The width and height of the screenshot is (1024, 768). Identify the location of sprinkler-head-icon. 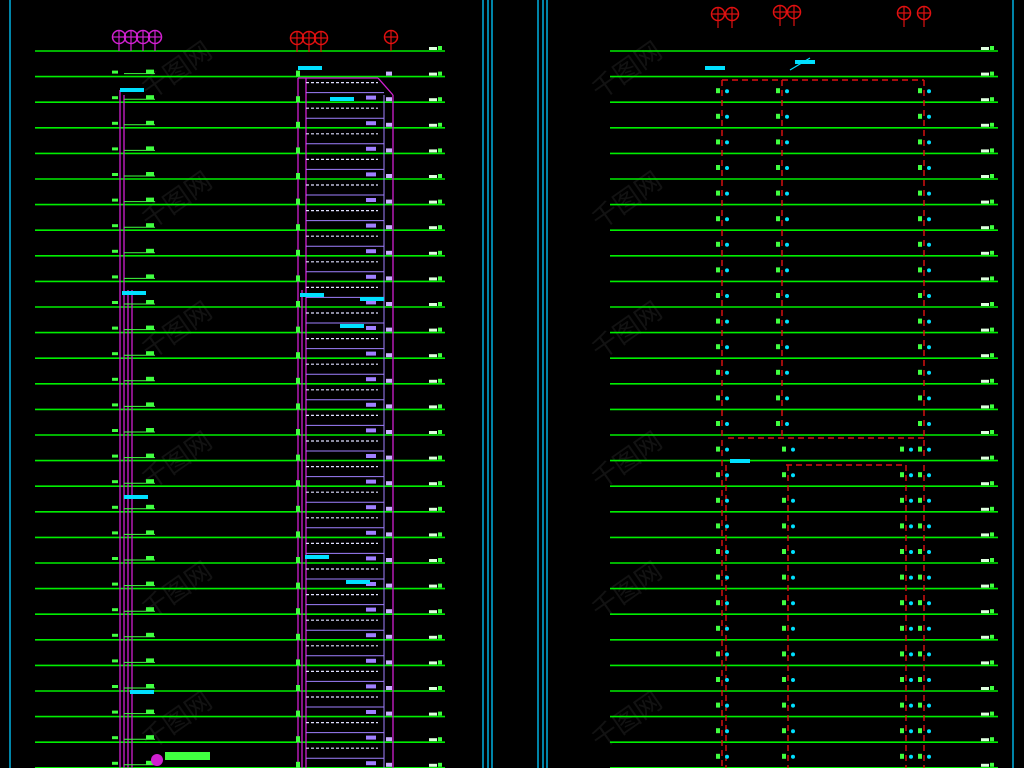
(309, 41).